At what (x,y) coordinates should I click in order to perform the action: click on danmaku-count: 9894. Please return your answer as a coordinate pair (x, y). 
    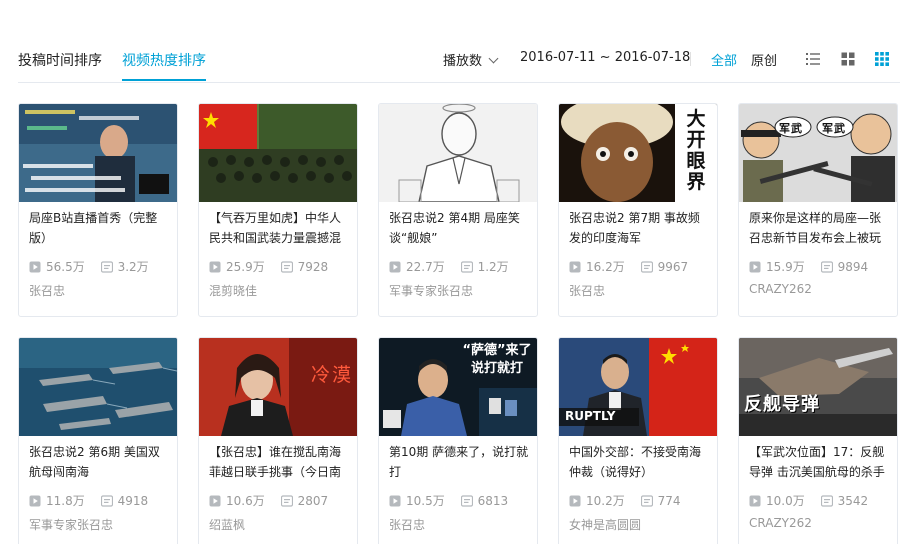
    Looking at the image, I should click on (844, 267).